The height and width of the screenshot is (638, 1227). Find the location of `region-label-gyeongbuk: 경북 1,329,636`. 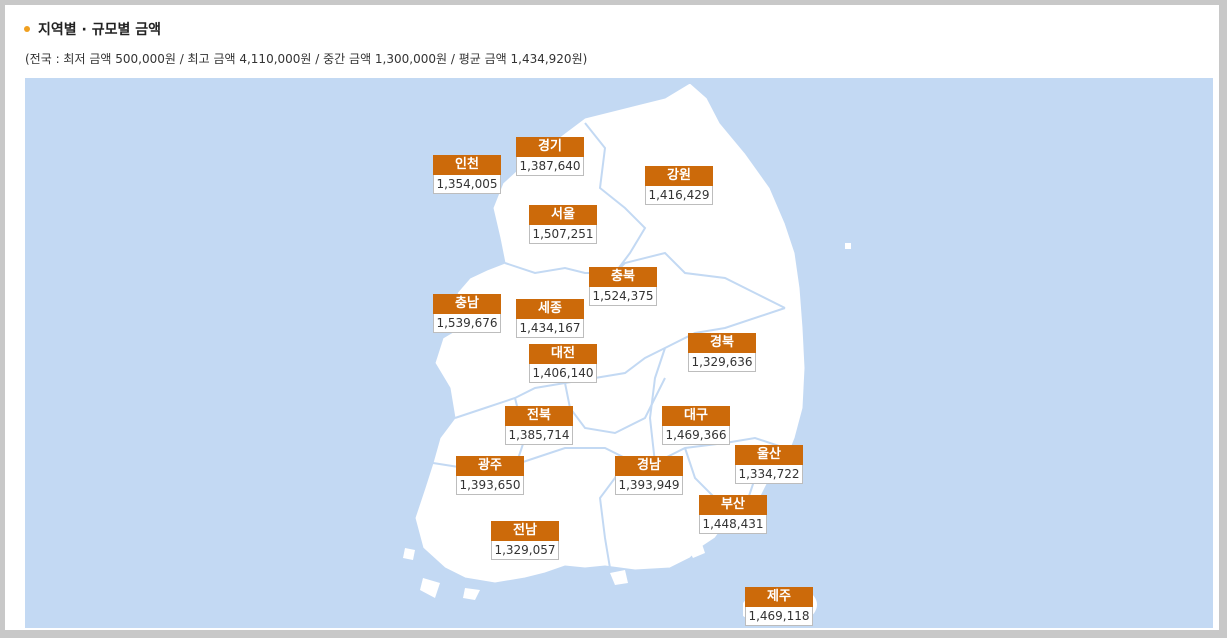

region-label-gyeongbuk: 경북 1,329,636 is located at coordinates (722, 352).